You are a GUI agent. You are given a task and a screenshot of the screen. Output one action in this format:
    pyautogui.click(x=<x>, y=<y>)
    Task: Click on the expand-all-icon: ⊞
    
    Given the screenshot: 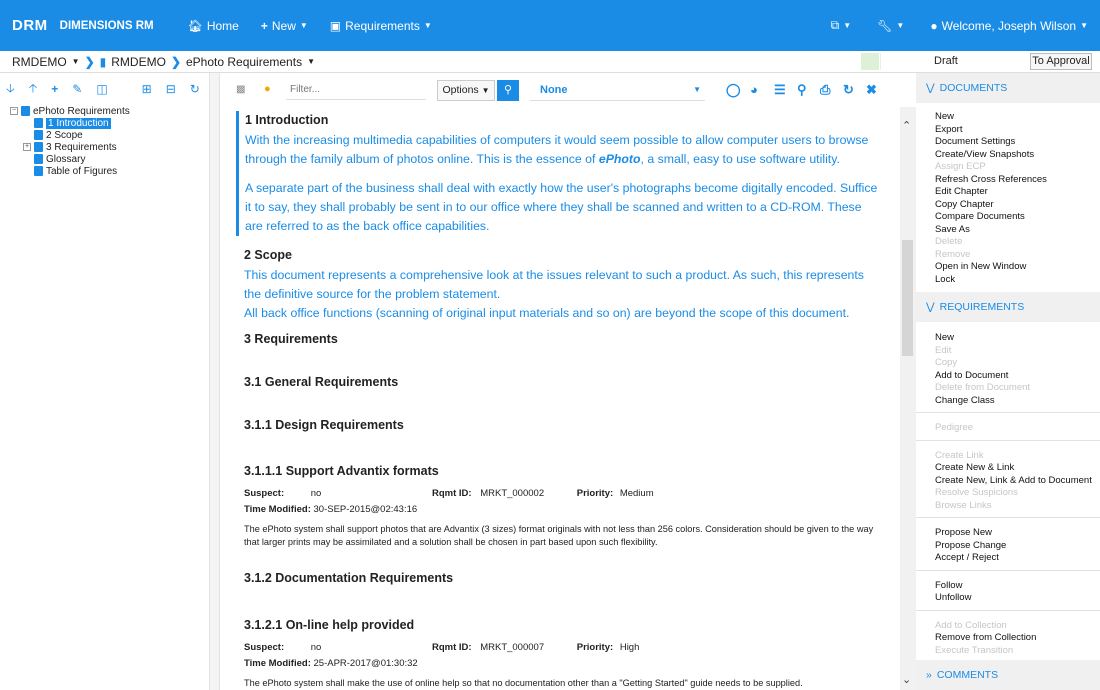 What is the action you would take?
    pyautogui.click(x=147, y=89)
    